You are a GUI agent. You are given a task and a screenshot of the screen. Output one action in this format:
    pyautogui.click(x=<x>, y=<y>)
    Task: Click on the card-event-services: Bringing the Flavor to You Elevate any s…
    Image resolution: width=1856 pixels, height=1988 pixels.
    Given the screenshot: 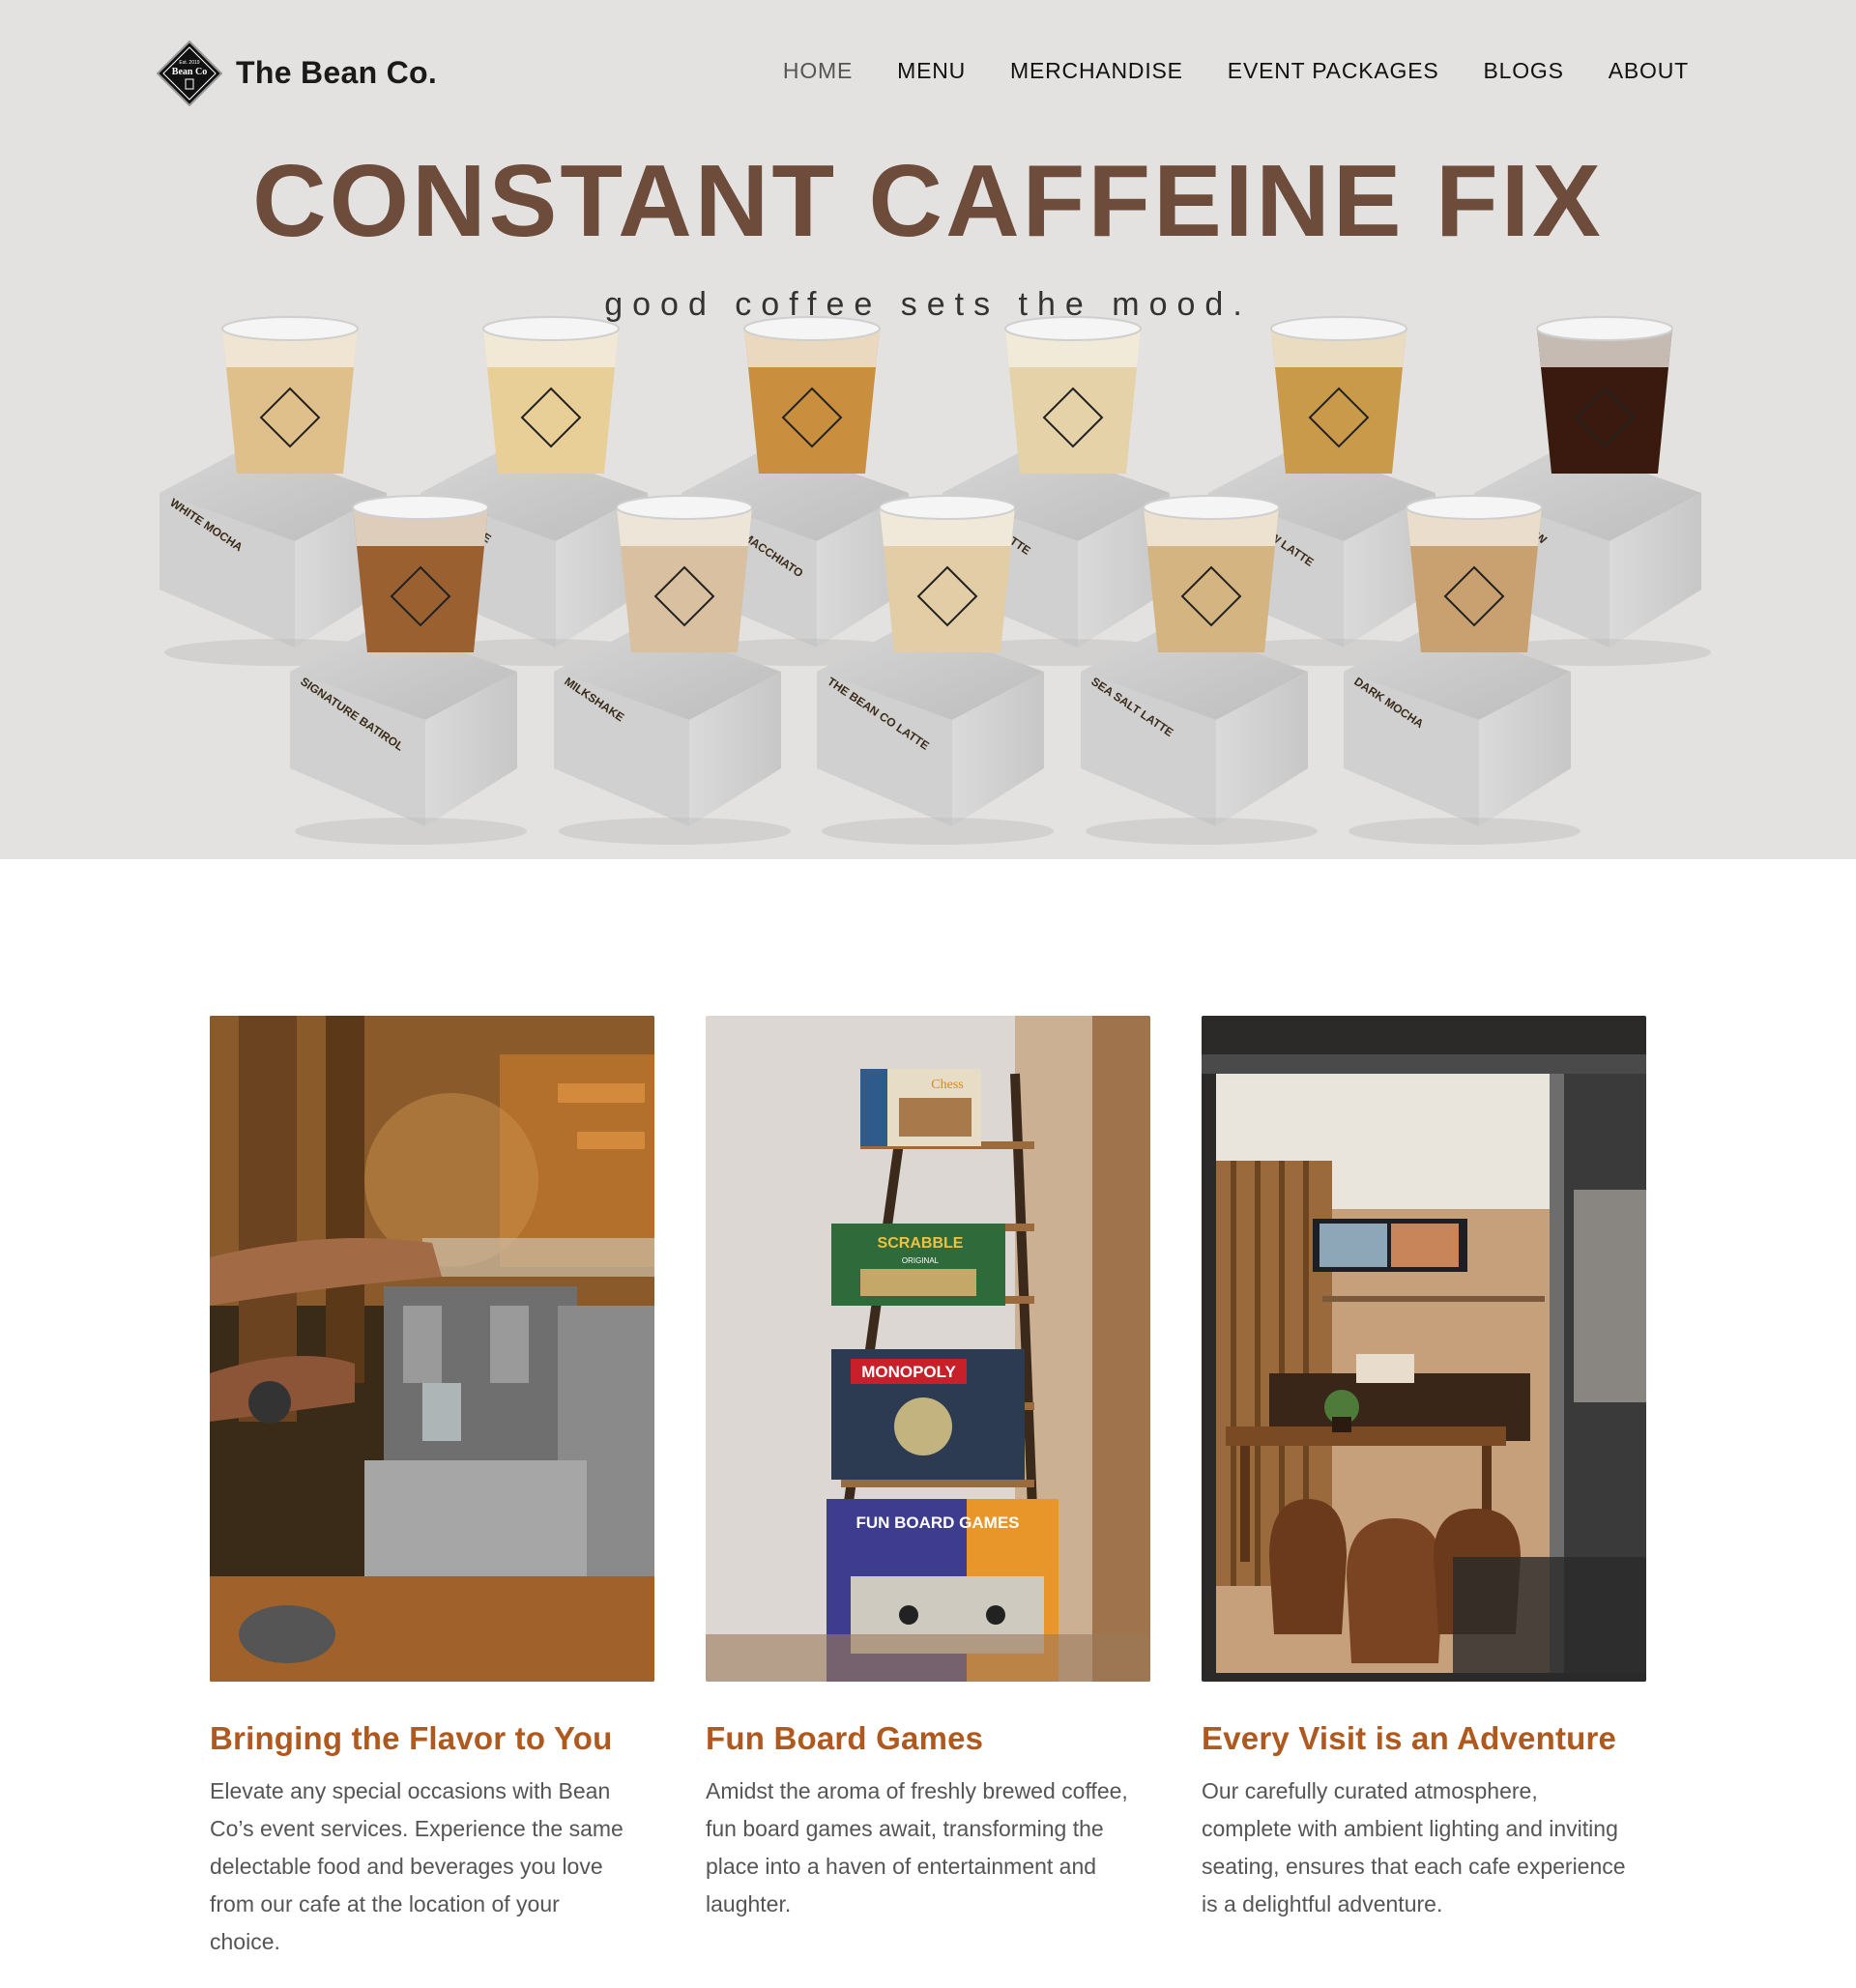 What is the action you would take?
    pyautogui.click(x=432, y=1488)
    